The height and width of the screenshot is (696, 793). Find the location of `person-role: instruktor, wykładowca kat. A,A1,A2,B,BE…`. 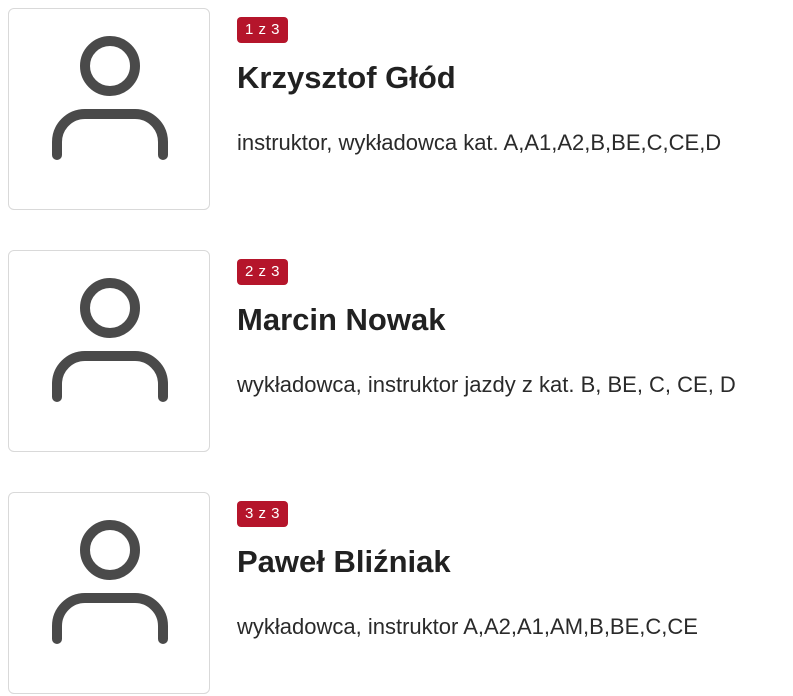

person-role: instruktor, wykładowca kat. A,A1,A2,B,BE… is located at coordinates (479, 142).